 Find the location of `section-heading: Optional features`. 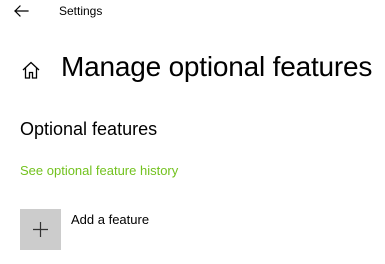

section-heading: Optional features is located at coordinates (89, 129).